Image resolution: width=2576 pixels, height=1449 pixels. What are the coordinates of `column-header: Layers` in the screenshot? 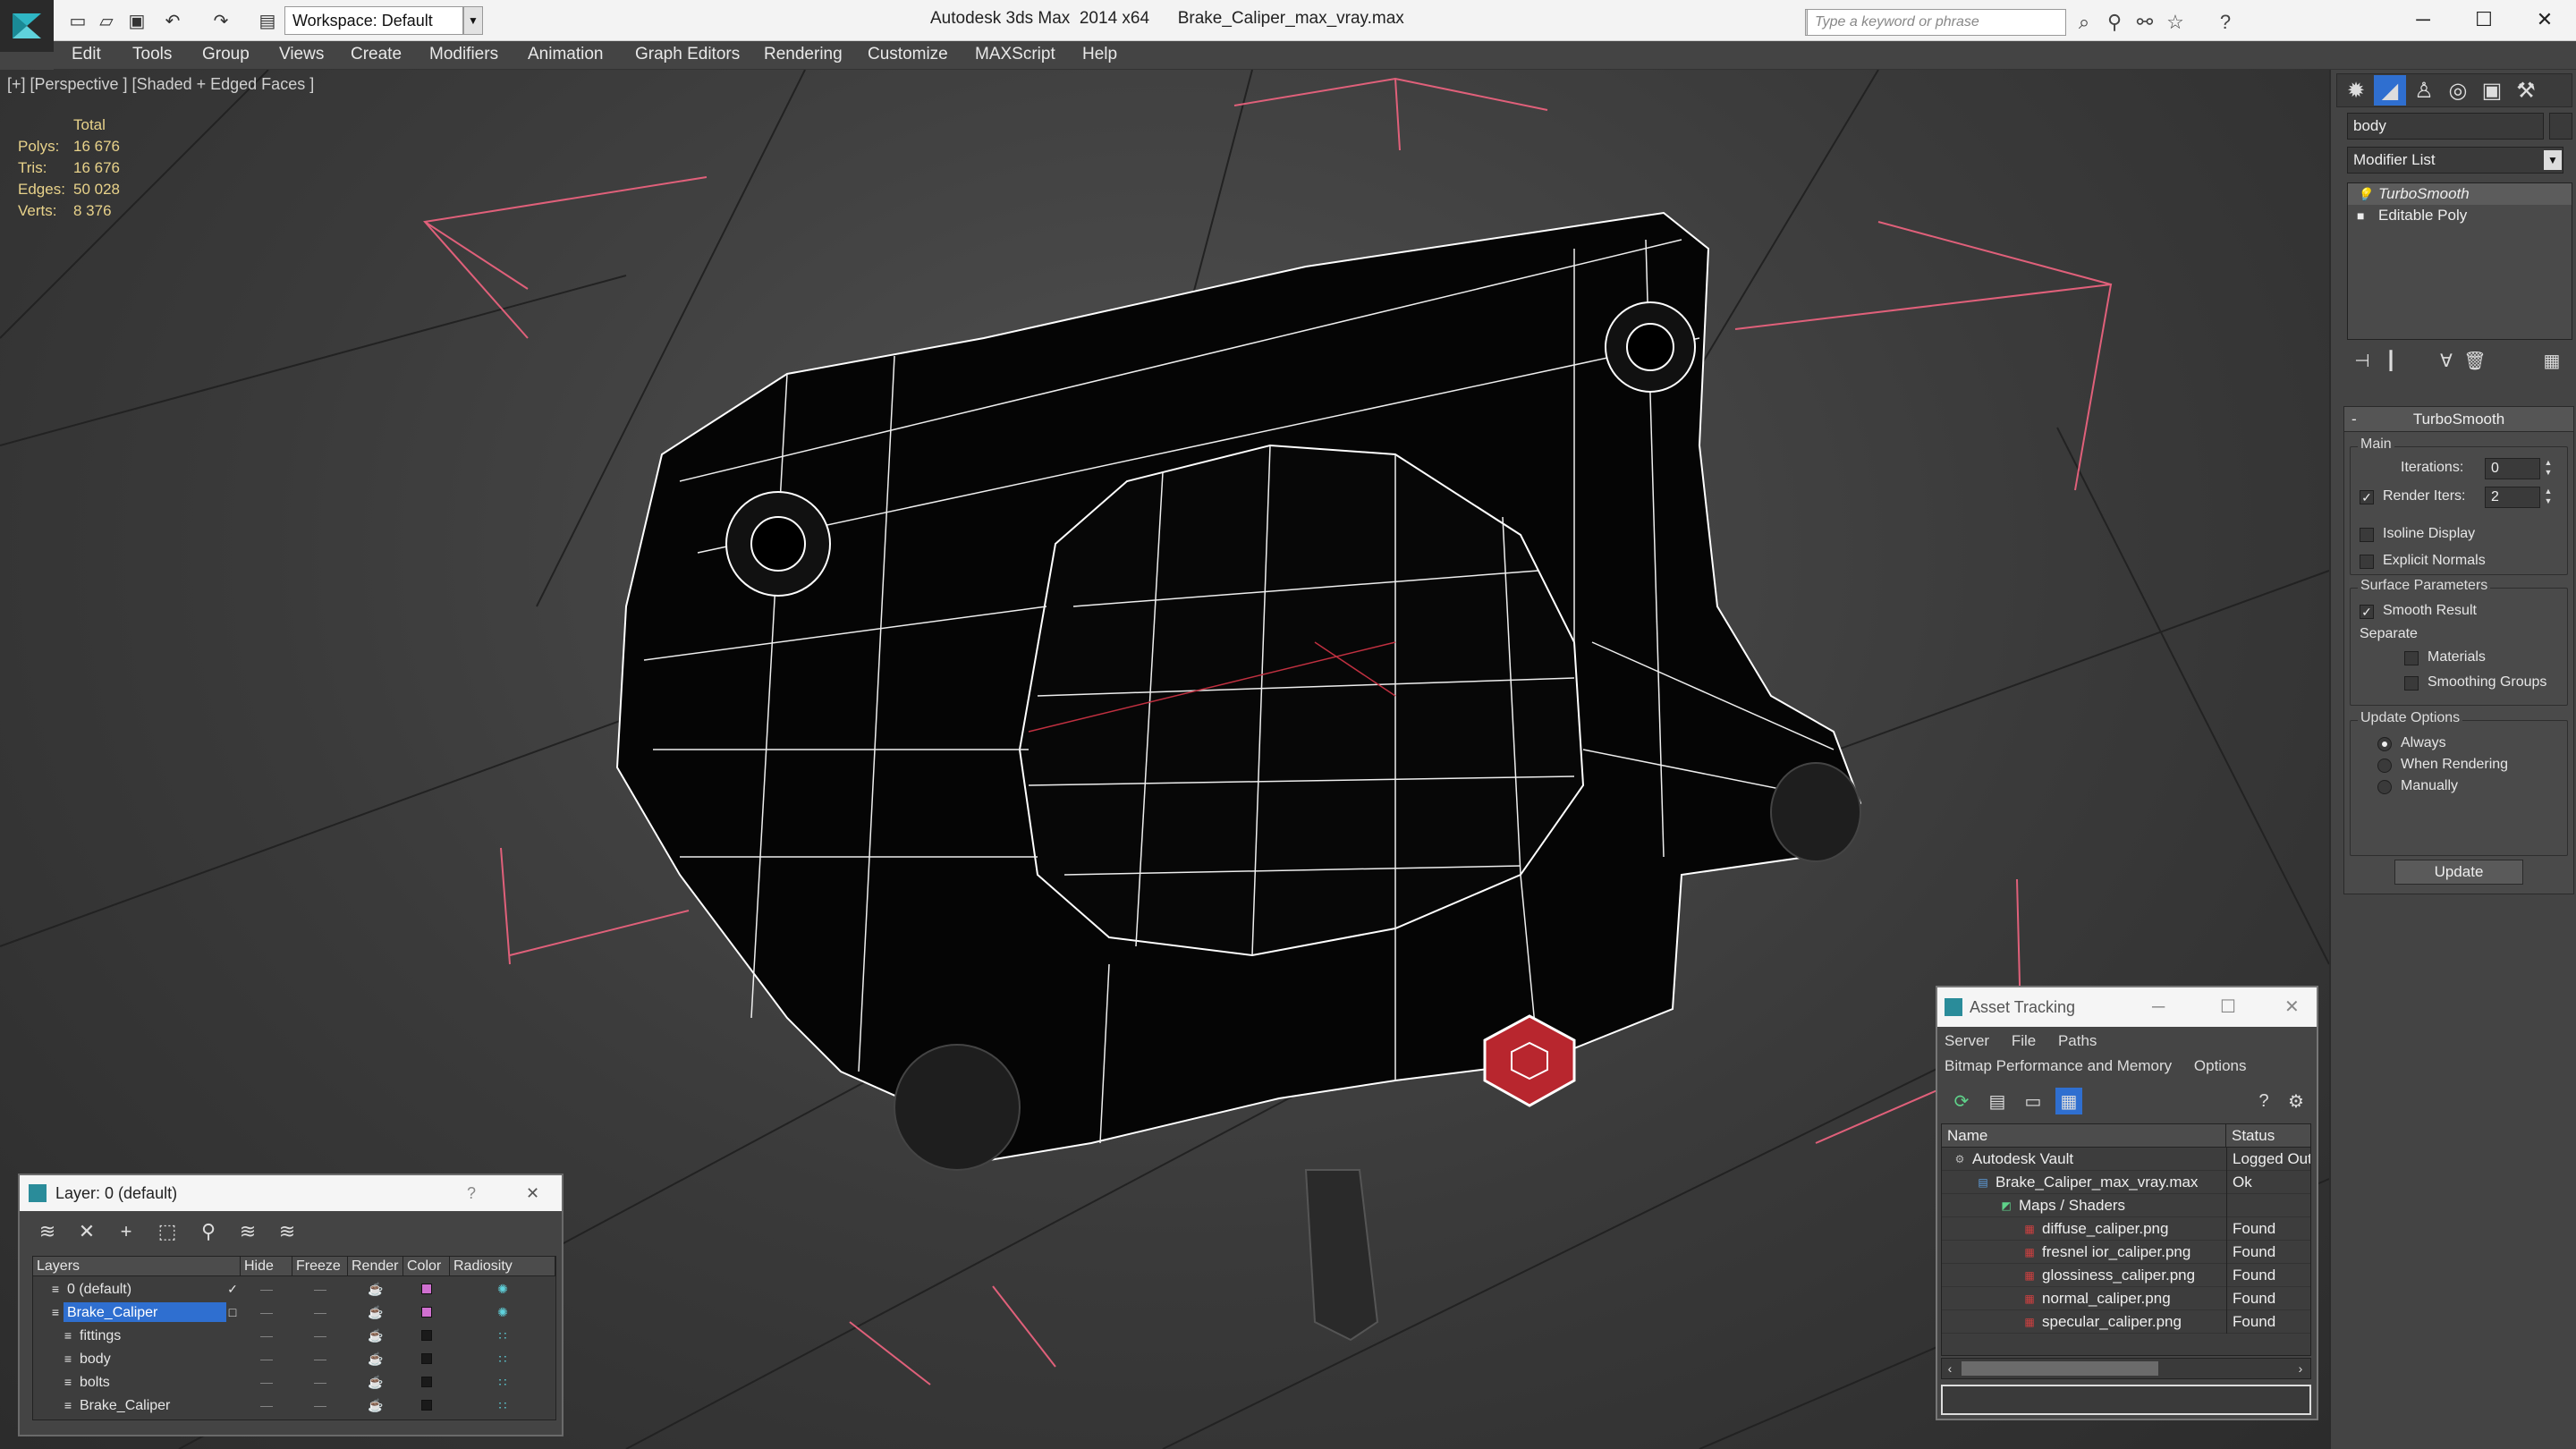 It's located at (137, 1266).